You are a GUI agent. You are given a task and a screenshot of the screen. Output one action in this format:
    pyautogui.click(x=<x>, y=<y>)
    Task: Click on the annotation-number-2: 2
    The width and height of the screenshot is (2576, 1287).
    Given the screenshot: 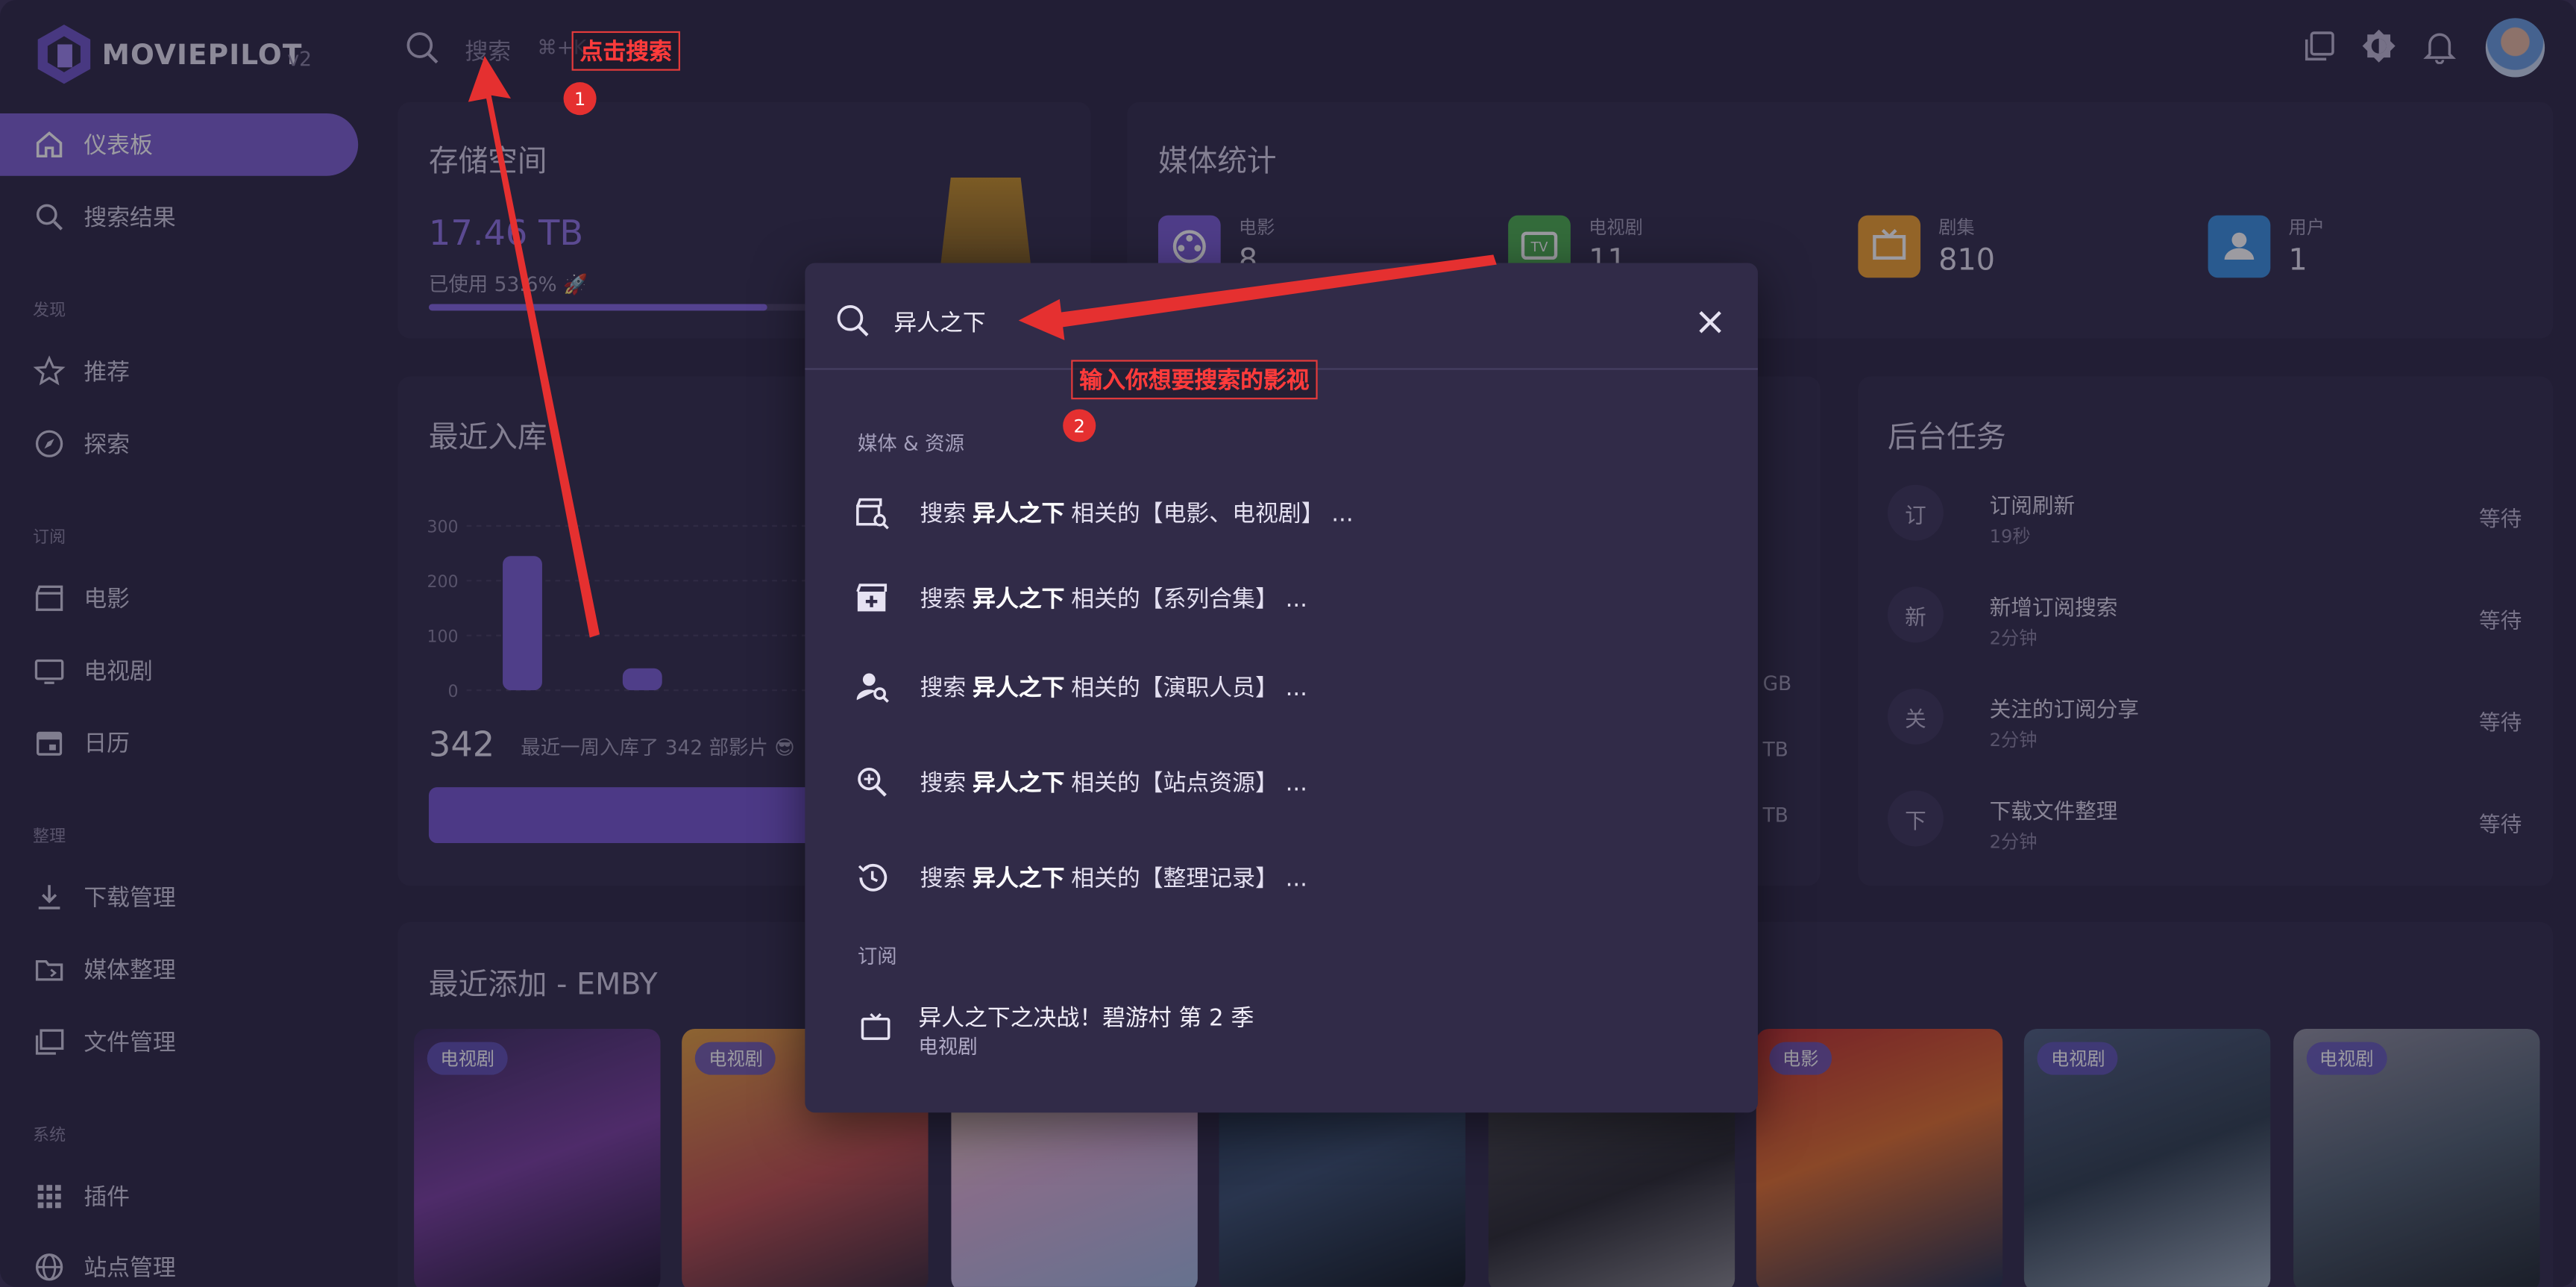 What is the action you would take?
    pyautogui.click(x=1079, y=426)
    